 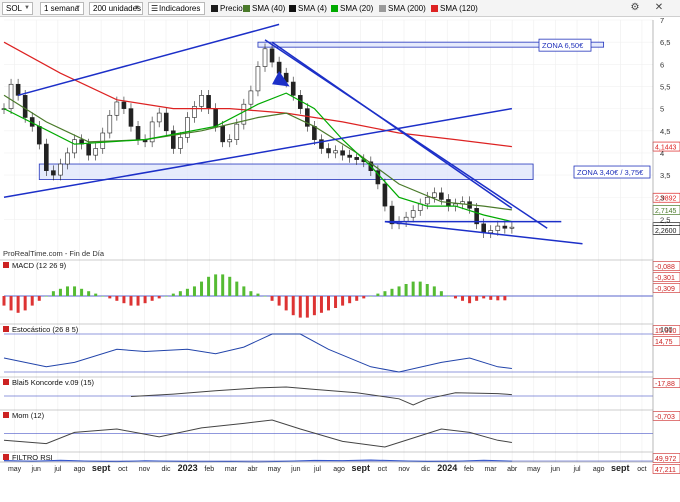 I want to click on legend-item: SMA (40), so click(x=264, y=8).